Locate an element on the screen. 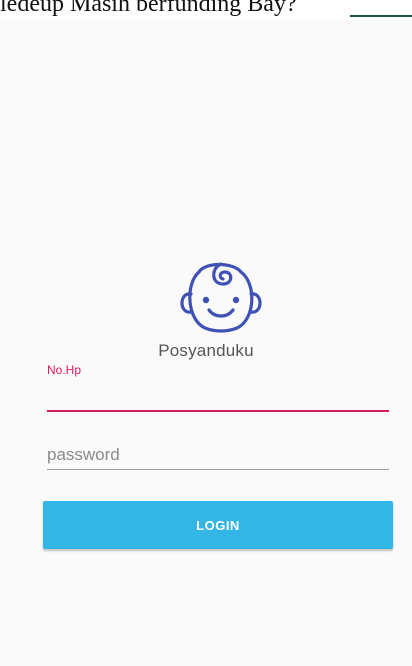  baby-face-icon is located at coordinates (221, 297).